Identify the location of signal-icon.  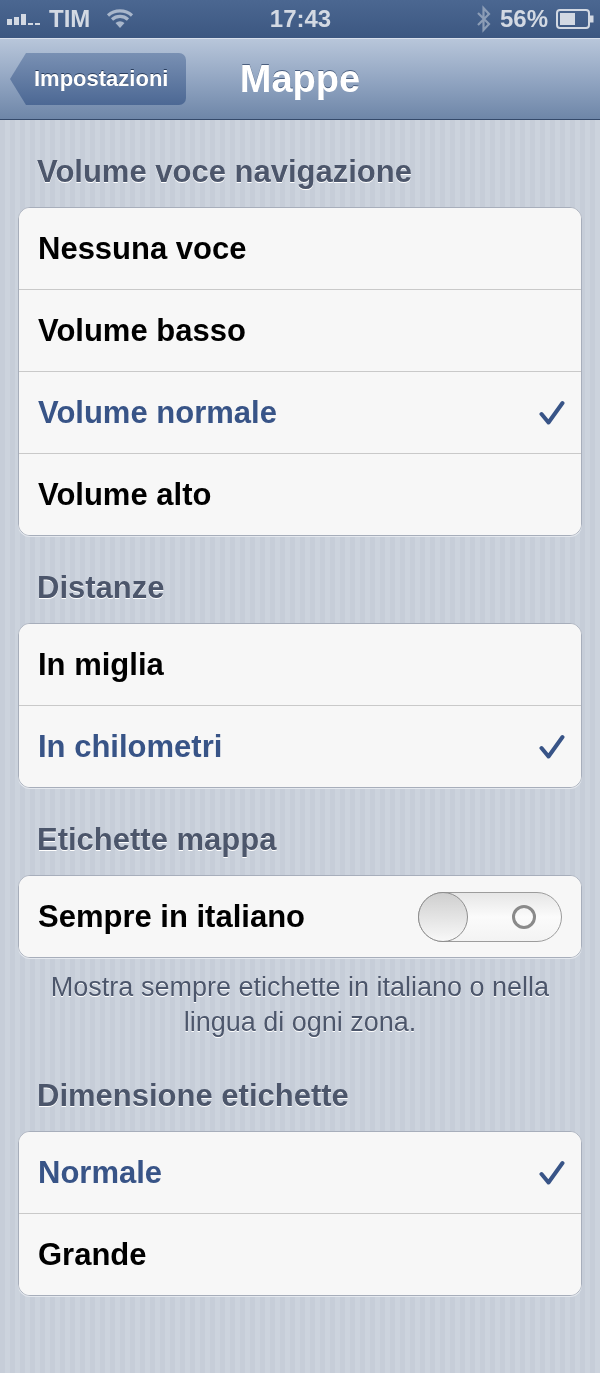
(25, 19).